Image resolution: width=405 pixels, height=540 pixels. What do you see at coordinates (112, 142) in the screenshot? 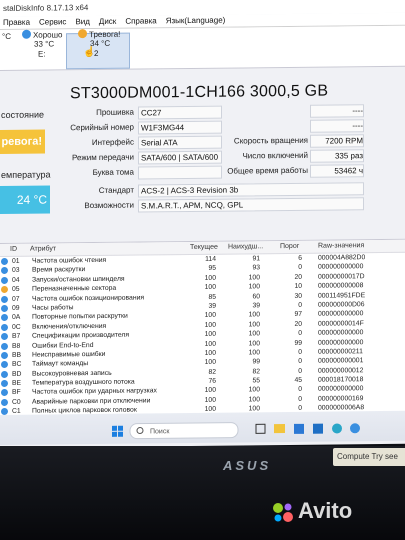
I see `interface-label: Интерфейс` at bounding box center [112, 142].